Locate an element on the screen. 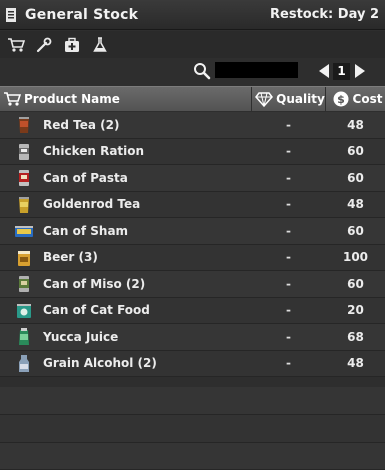 The width and height of the screenshot is (385, 470). yucca-juice-icon is located at coordinates (24, 336).